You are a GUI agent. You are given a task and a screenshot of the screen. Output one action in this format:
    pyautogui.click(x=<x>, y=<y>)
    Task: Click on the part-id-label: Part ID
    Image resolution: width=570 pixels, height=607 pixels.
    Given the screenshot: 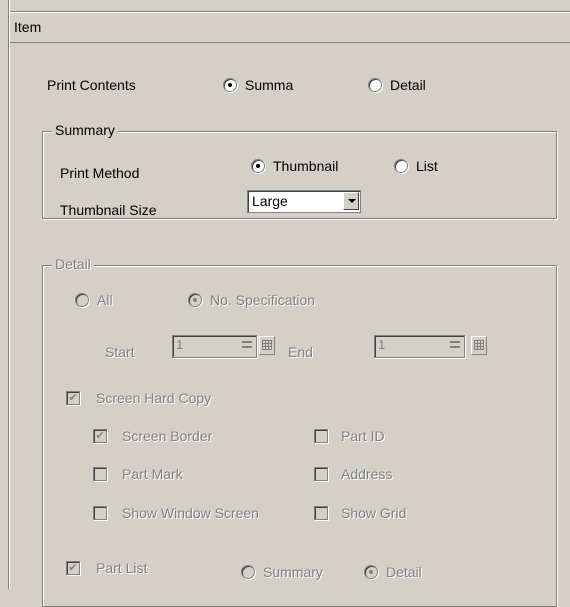 What is the action you would take?
    pyautogui.click(x=363, y=436)
    